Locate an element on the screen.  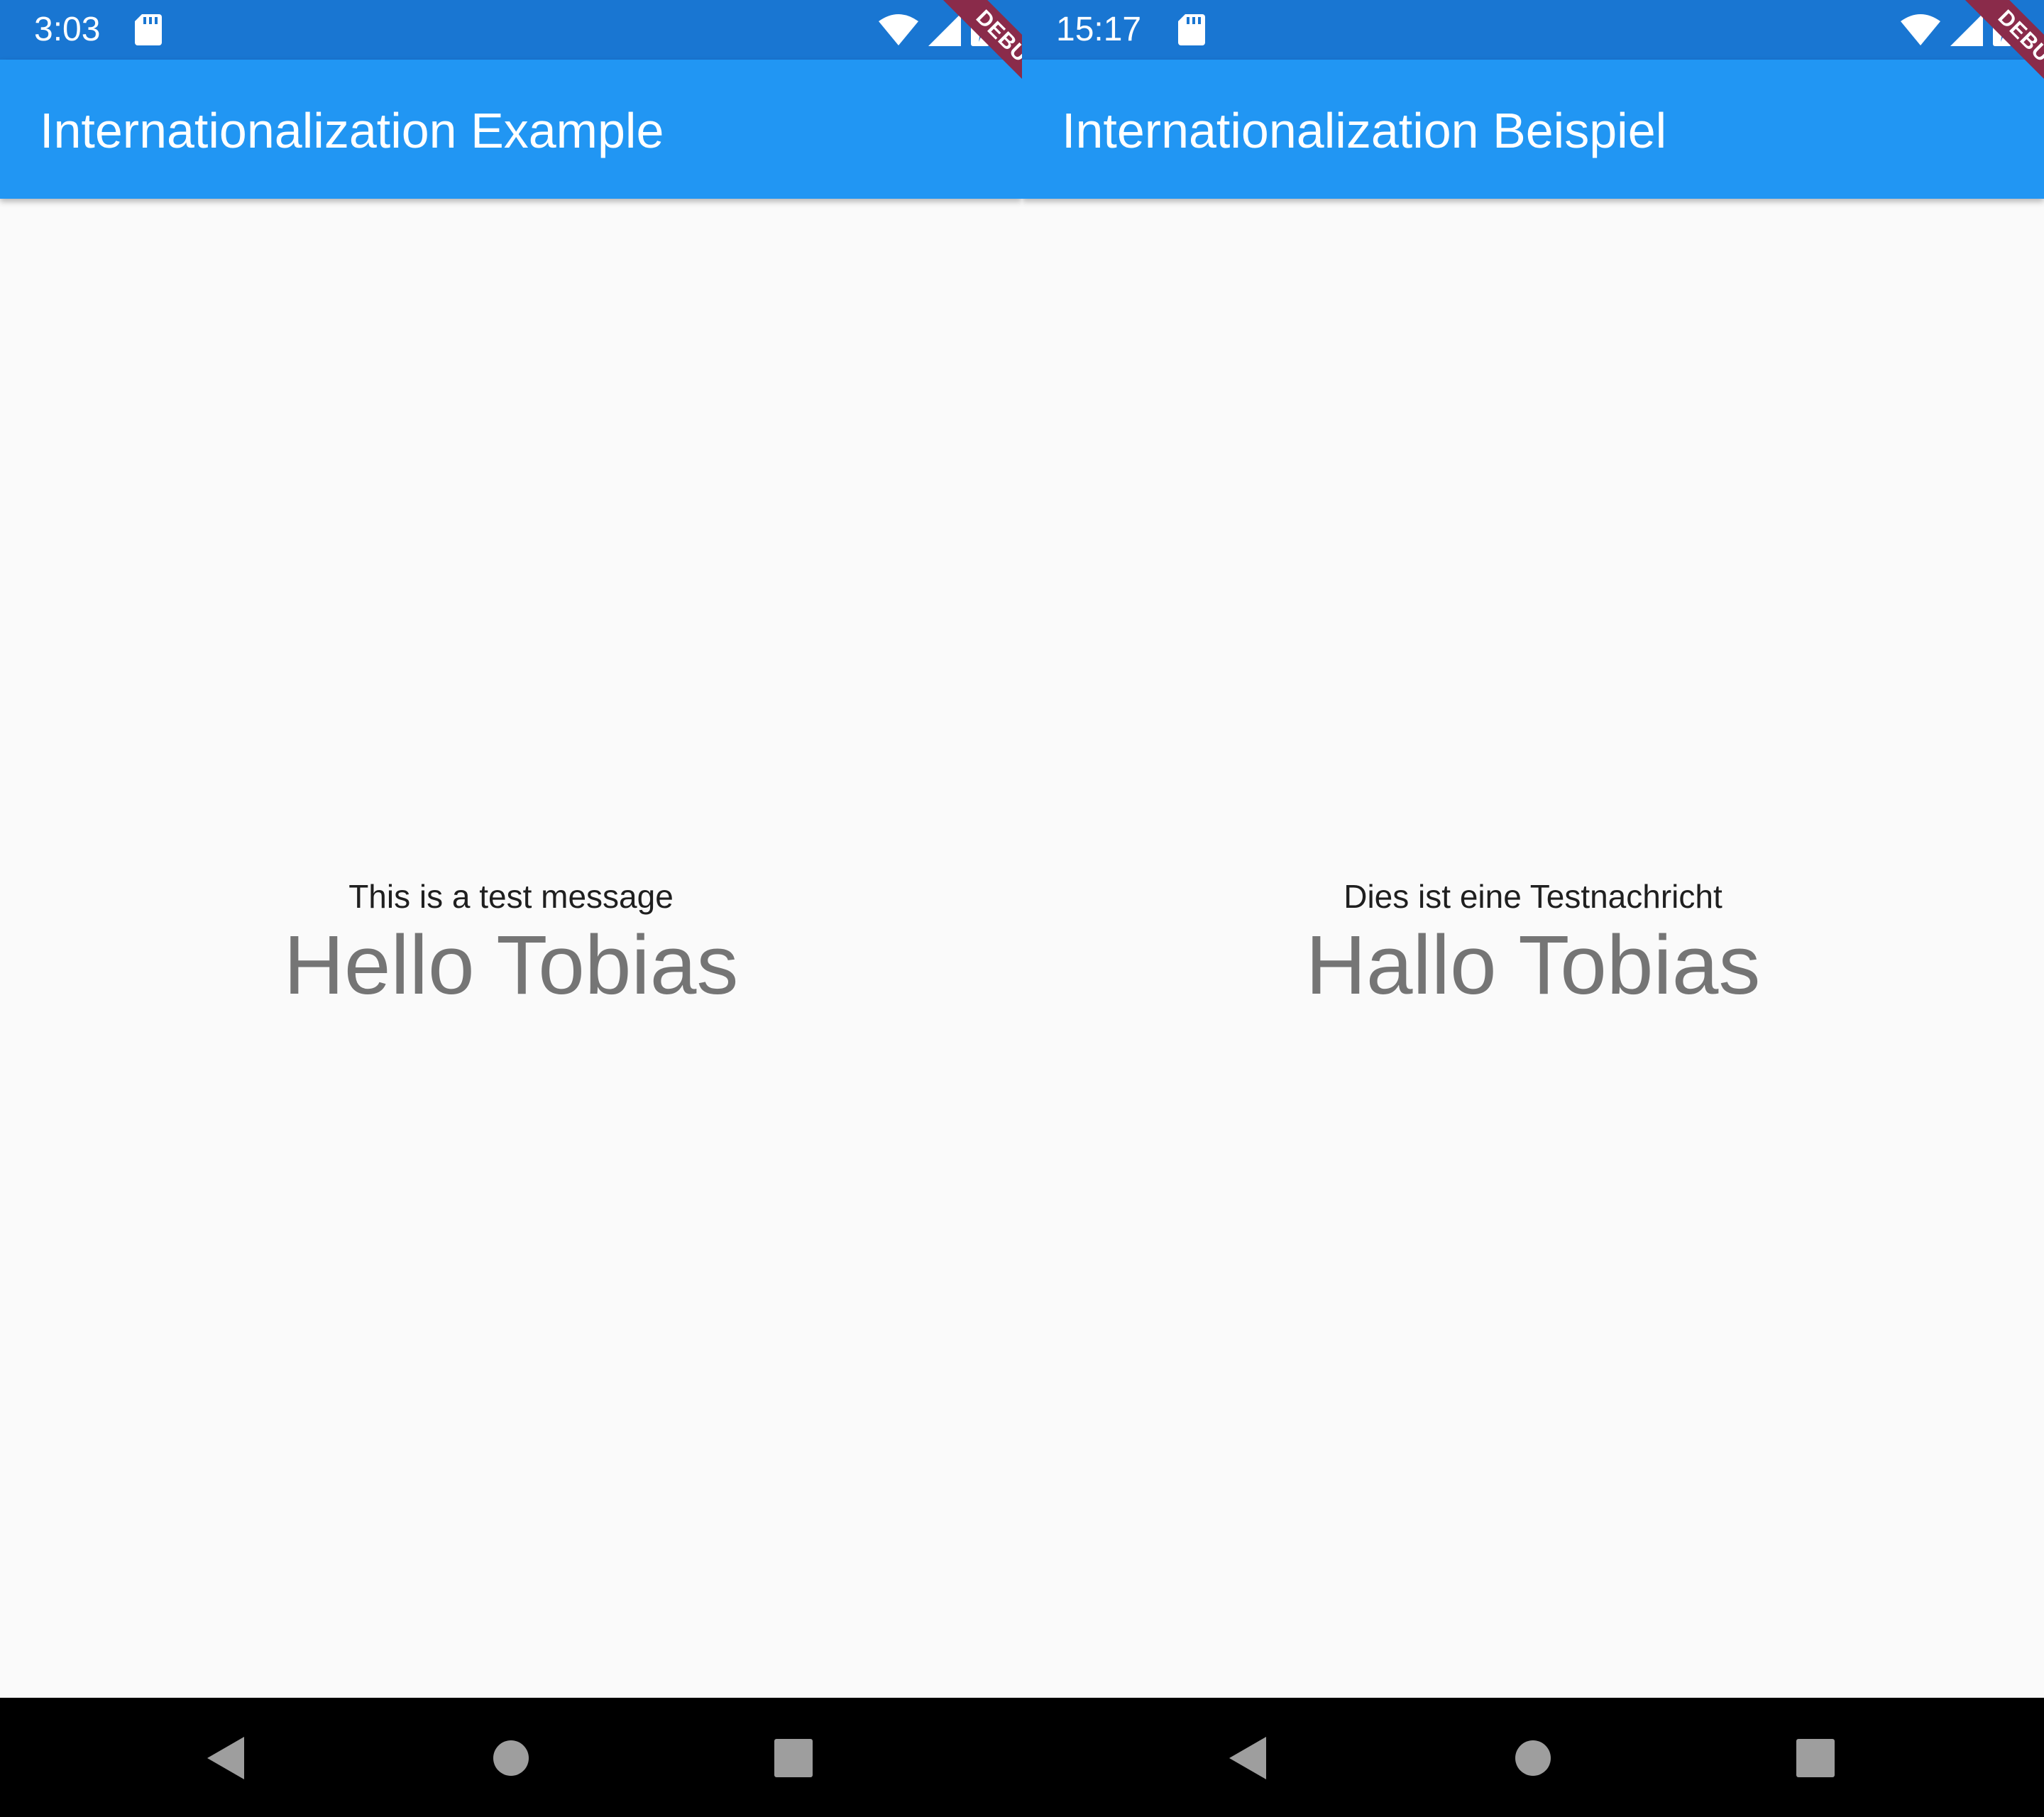
status-bar: 3:03 is located at coordinates (511, 30).